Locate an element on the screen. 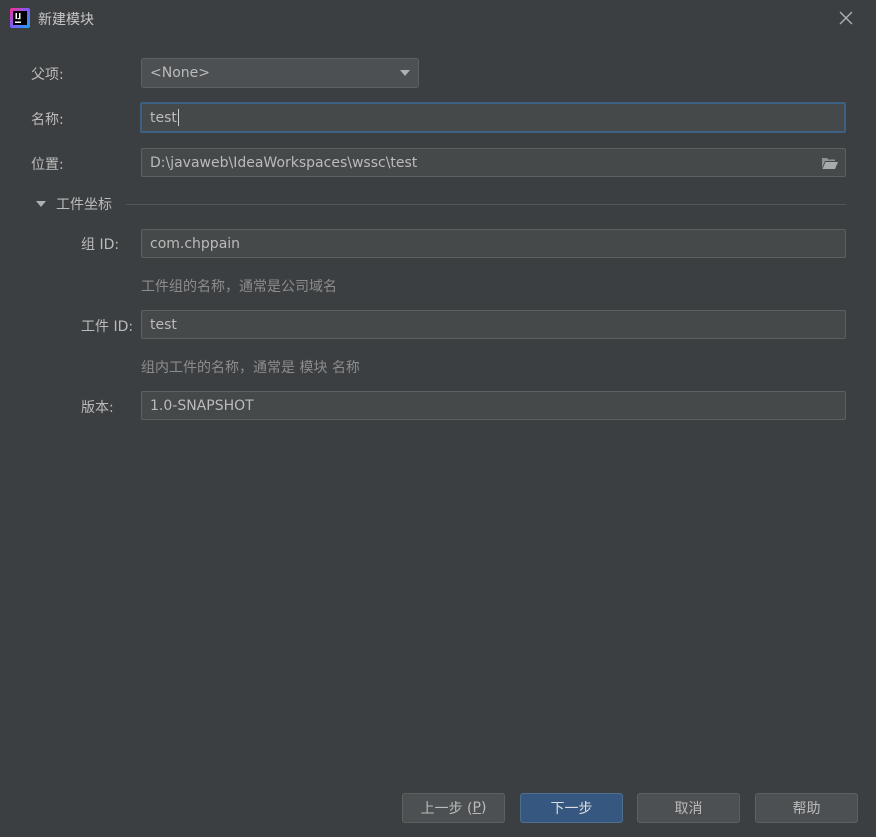  previous-button-suffix: ) is located at coordinates (483, 808).